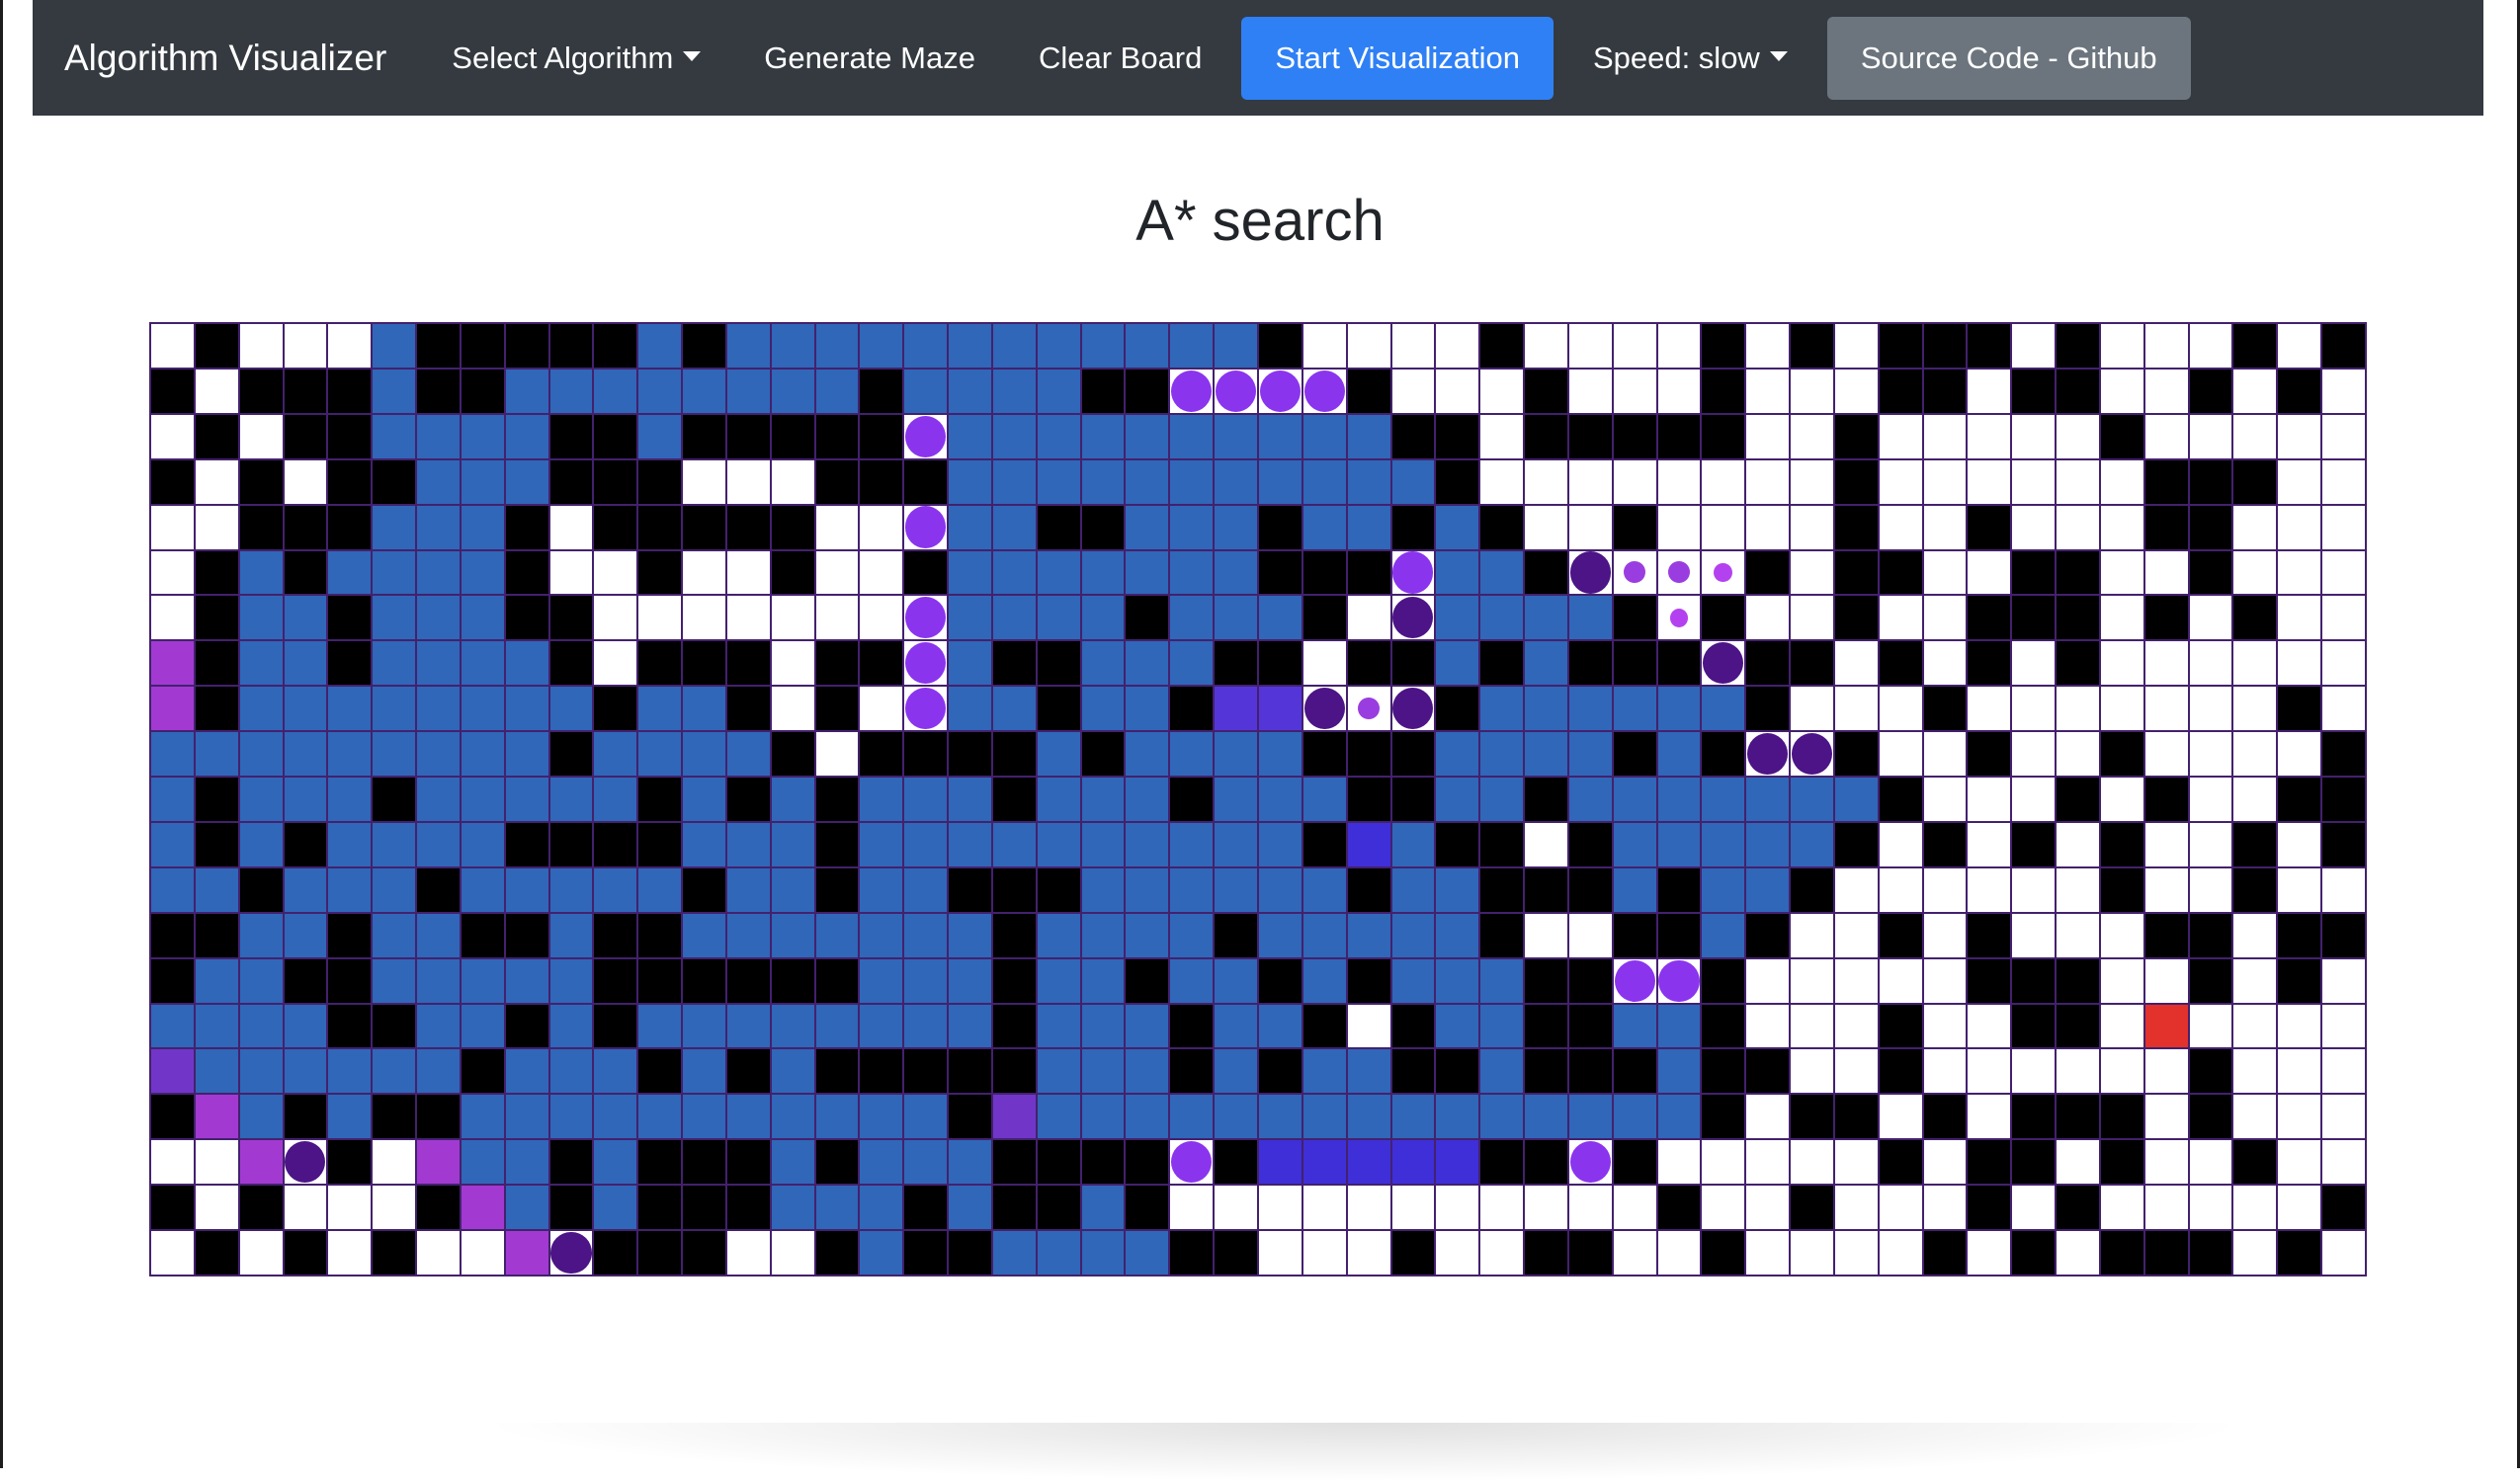 The width and height of the screenshot is (2520, 1482). What do you see at coordinates (1413, 618) in the screenshot?
I see `grid-path-dot-dark` at bounding box center [1413, 618].